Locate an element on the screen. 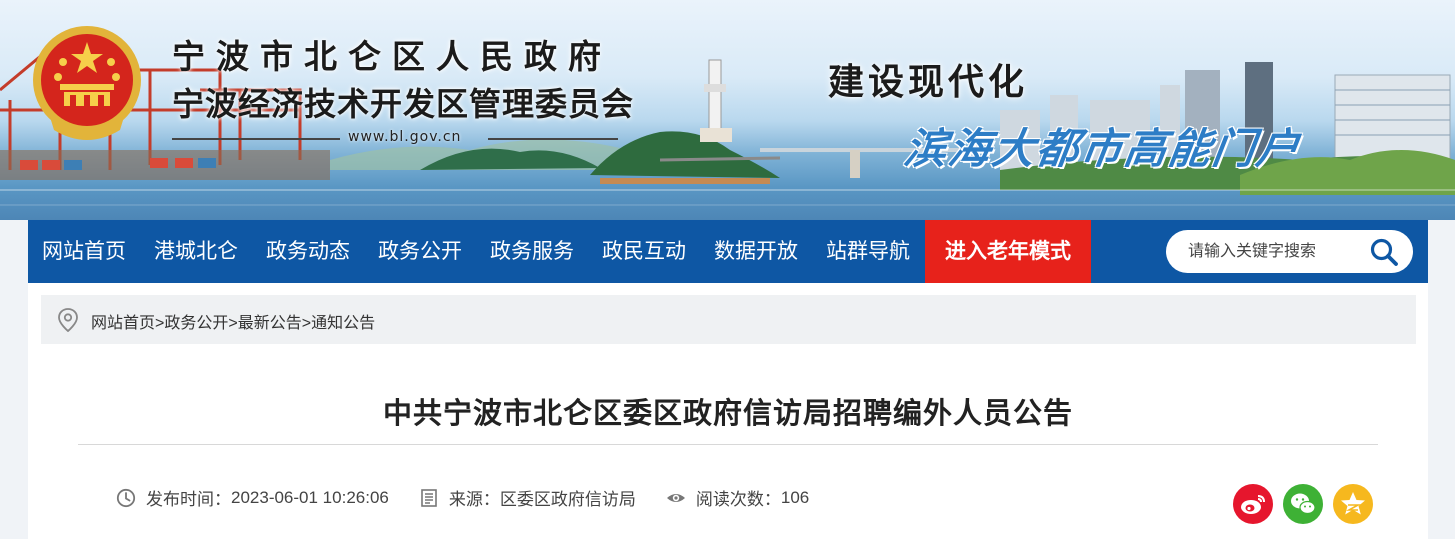 Image resolution: width=1455 pixels, height=539 pixels. clock-icon is located at coordinates (126, 497).